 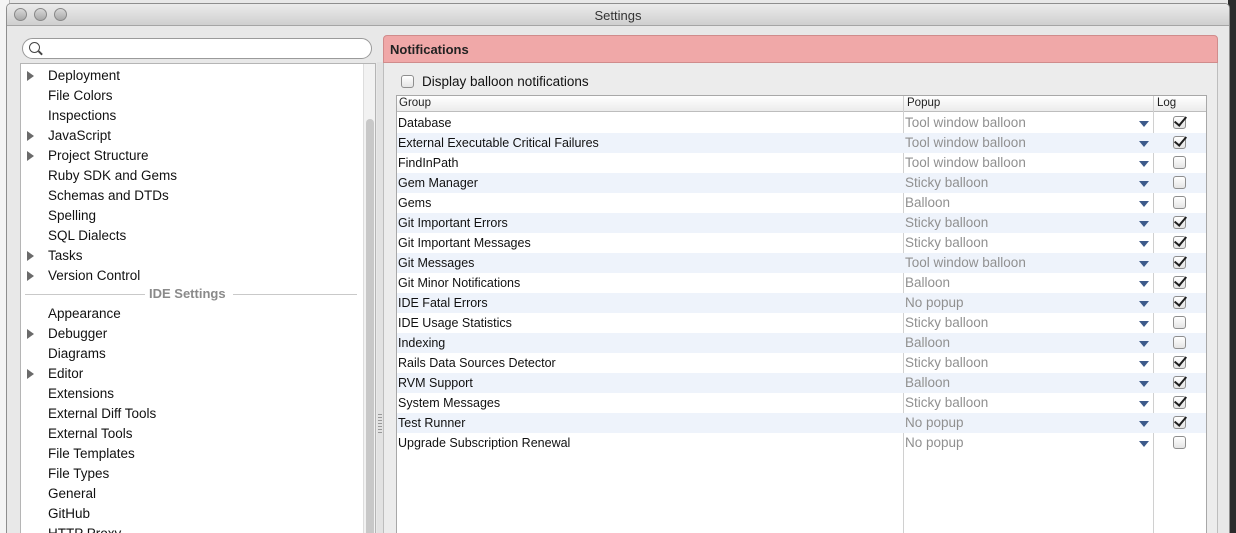 I want to click on display-balloon-checkbox, so click(x=407, y=81).